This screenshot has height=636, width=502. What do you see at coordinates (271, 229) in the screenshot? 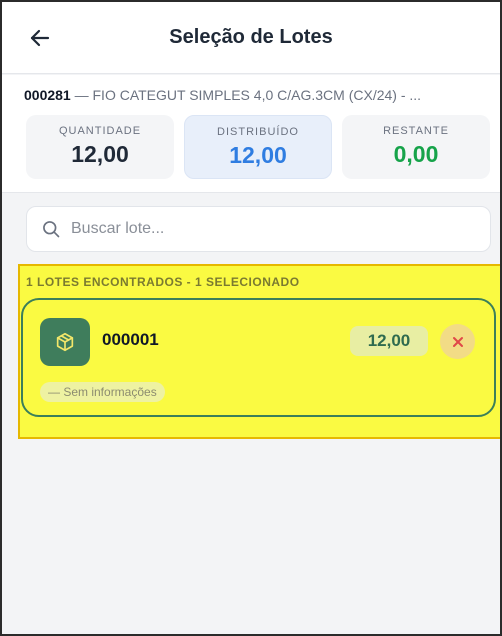
I see `search-input` at bounding box center [271, 229].